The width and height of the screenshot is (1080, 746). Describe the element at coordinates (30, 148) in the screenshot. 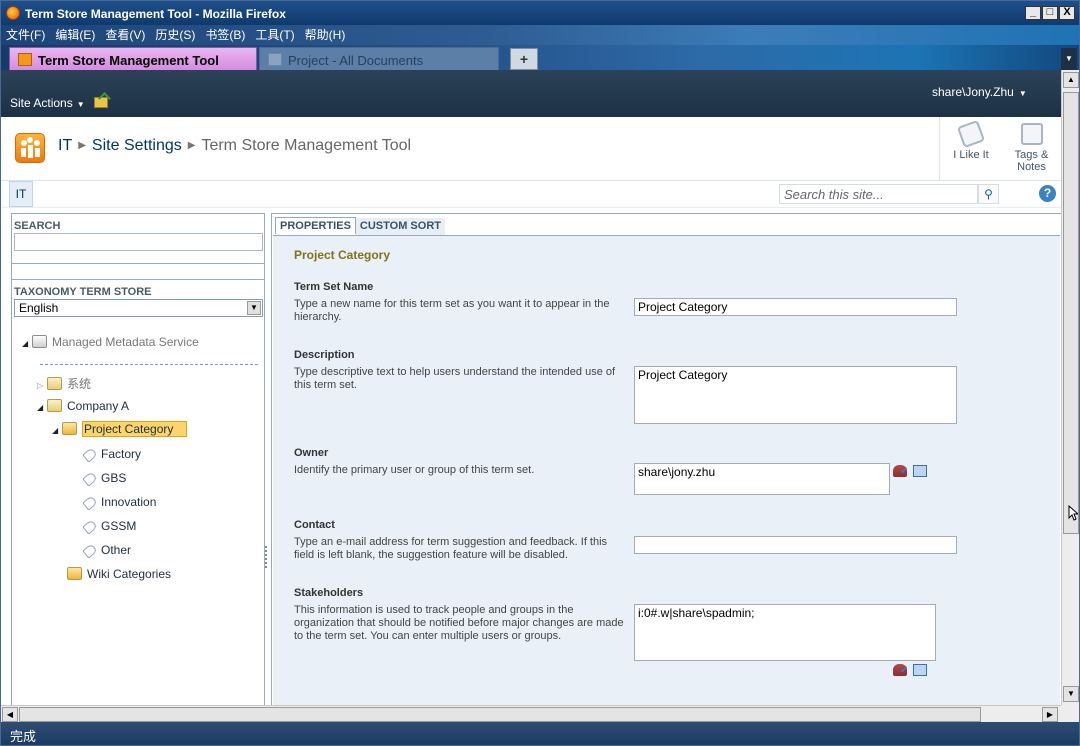

I see `site-logo-icon` at that location.